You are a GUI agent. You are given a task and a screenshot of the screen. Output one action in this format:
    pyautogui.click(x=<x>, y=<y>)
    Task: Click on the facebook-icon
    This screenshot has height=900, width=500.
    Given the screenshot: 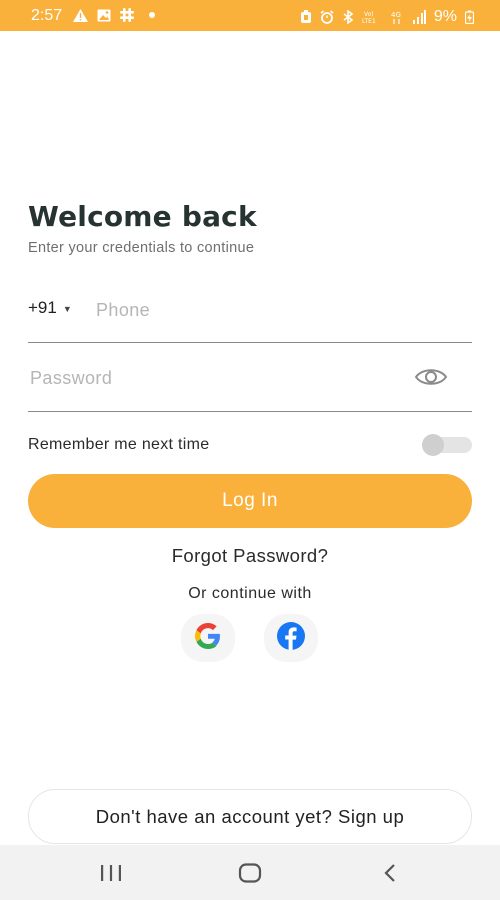 What is the action you would take?
    pyautogui.click(x=291, y=638)
    